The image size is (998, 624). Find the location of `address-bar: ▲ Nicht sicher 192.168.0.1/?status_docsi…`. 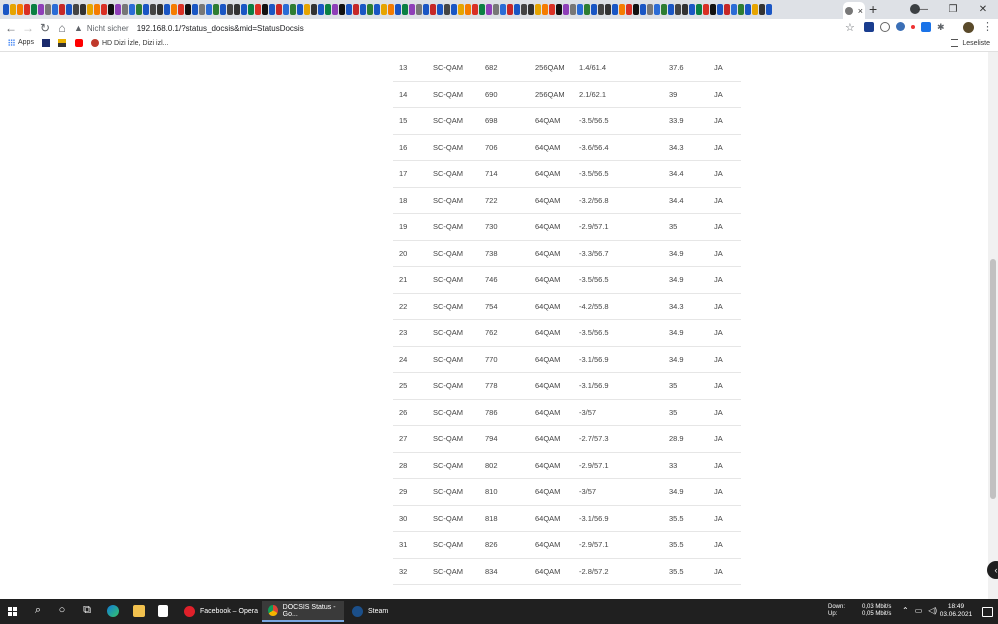

address-bar: ▲ Nicht sicher 192.168.0.1/?status_docsi… is located at coordinates (469, 28).